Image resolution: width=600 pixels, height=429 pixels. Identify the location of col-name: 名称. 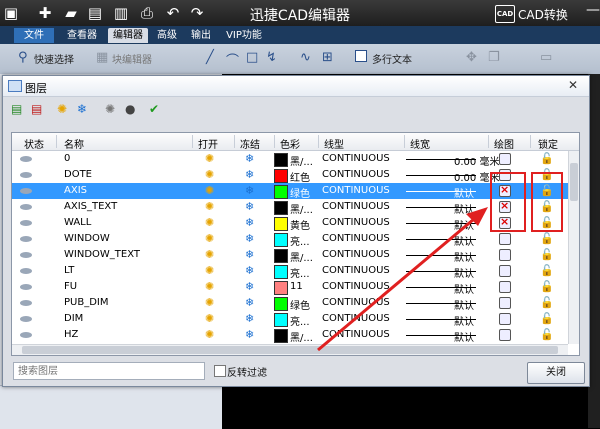
(74, 143).